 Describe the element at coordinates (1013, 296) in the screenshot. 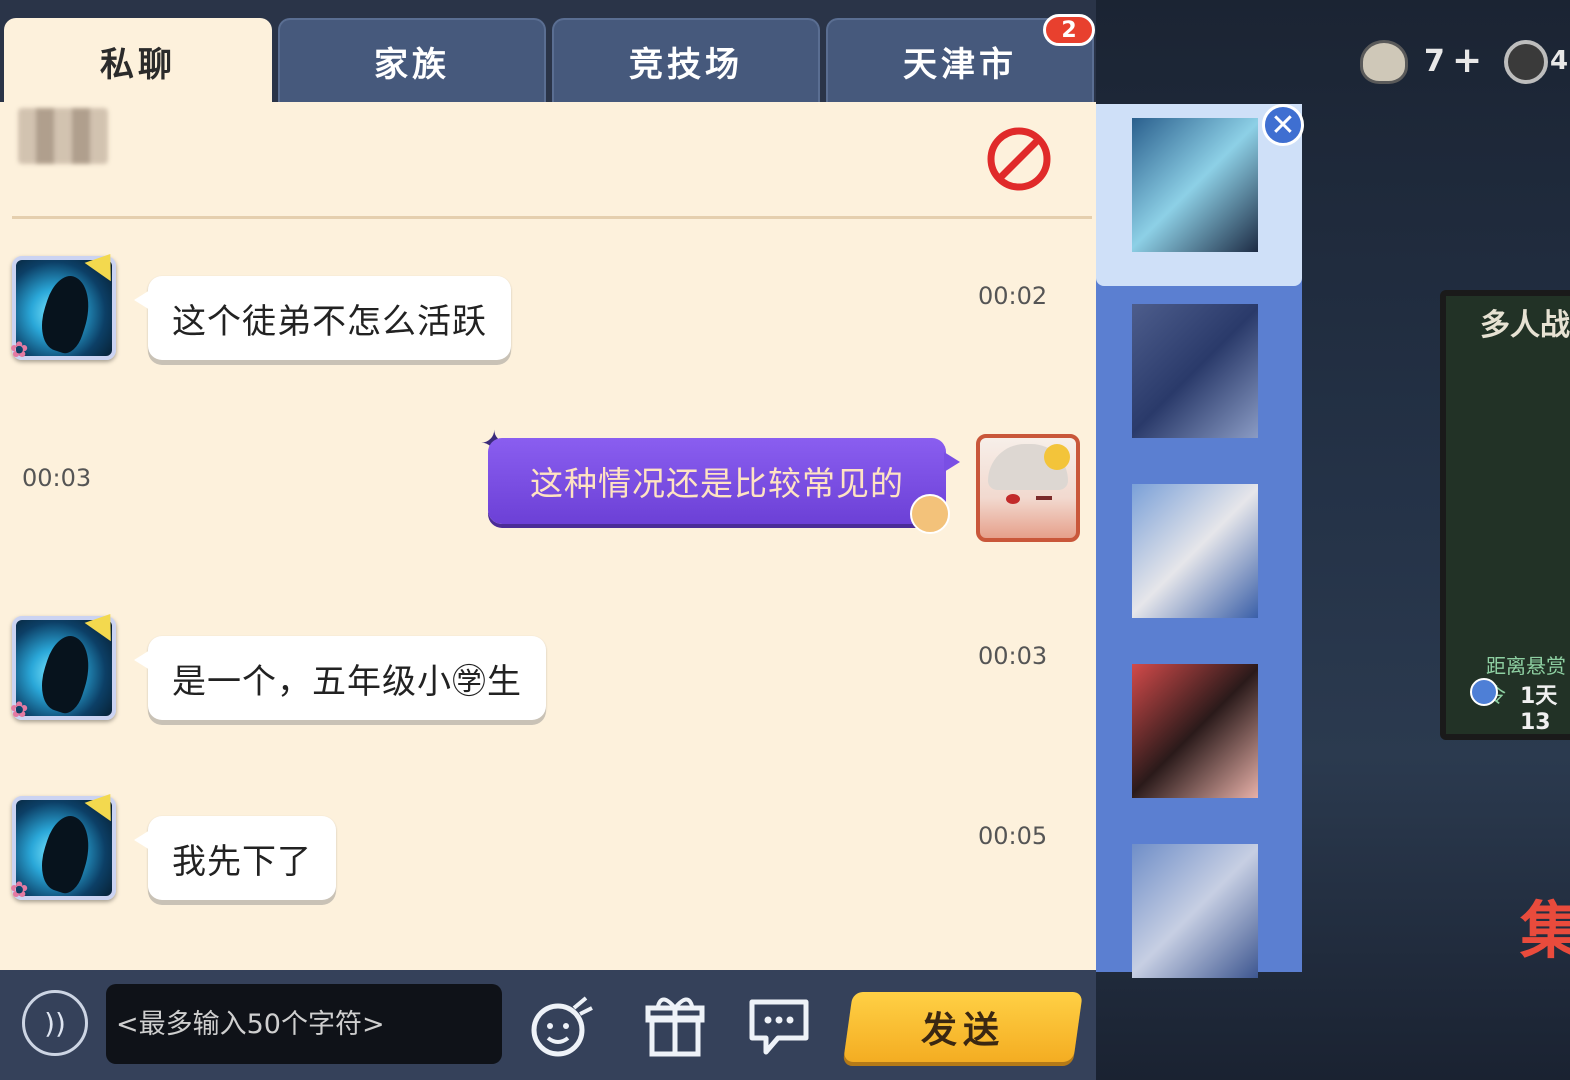

I see `message-time: 00:02` at that location.